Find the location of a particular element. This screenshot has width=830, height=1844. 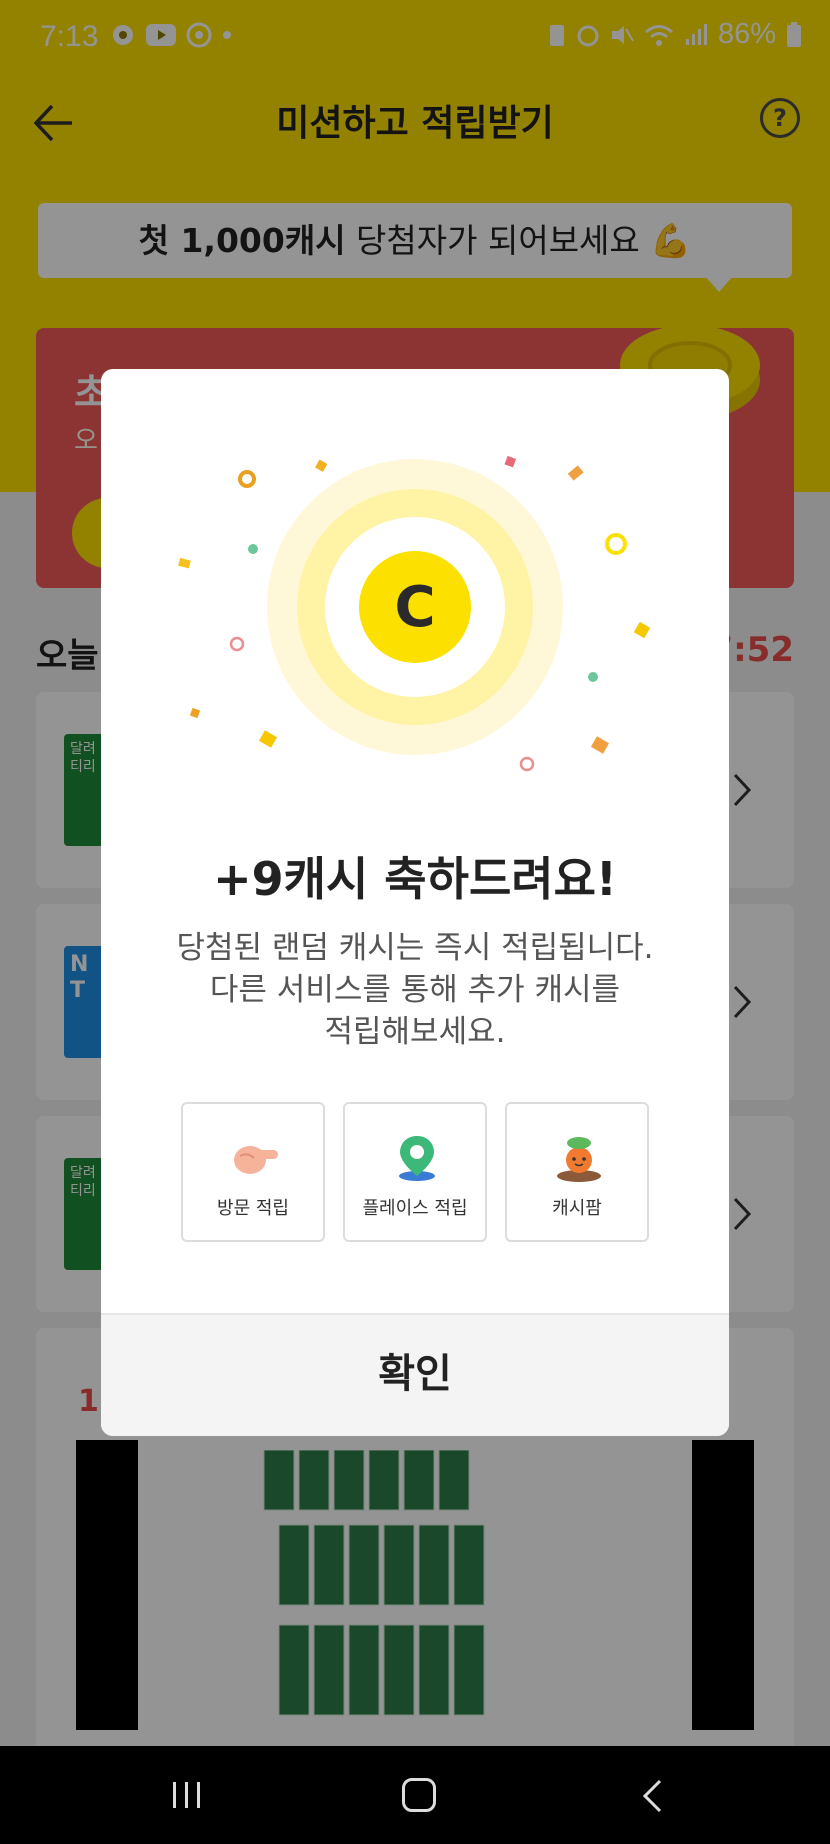

carrot-character-icon is located at coordinates (579, 1159).